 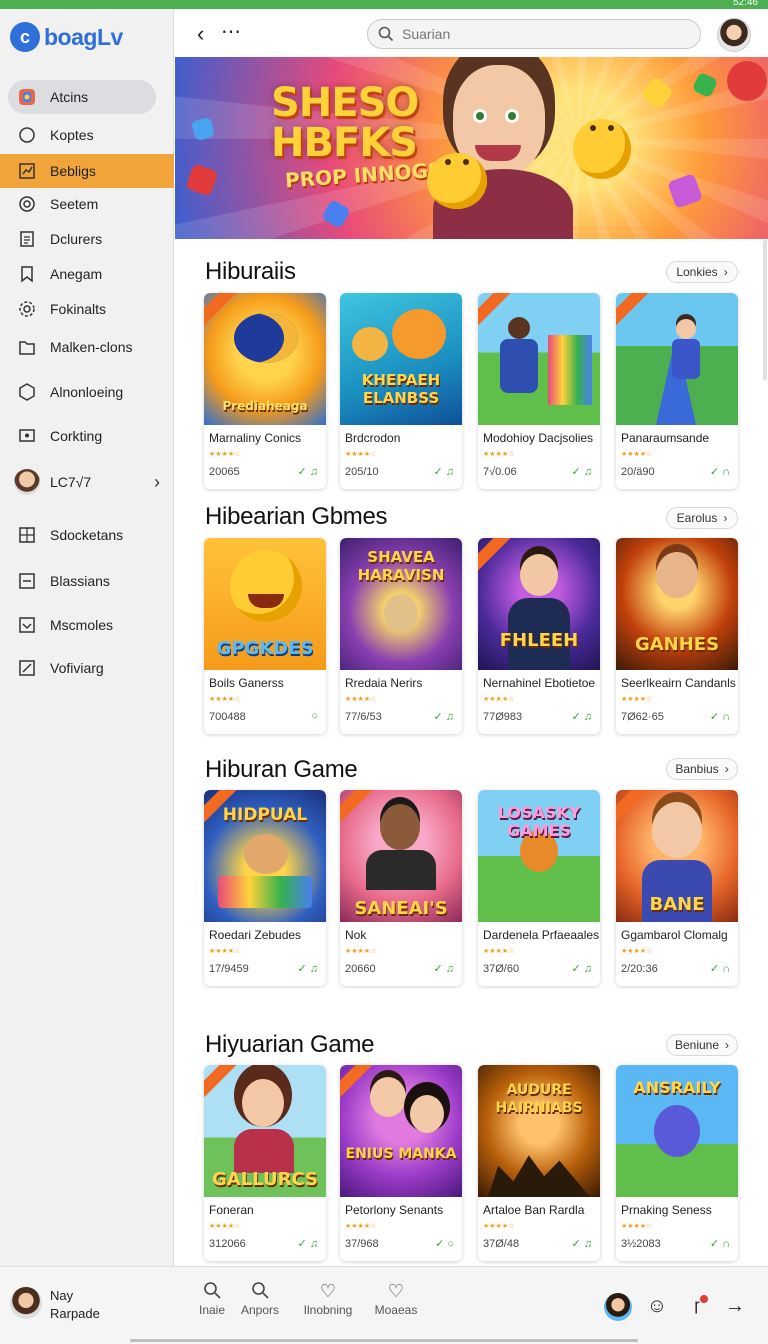 I want to click on thumbnail-title: LOSASKY GAMES, so click(x=539, y=821).